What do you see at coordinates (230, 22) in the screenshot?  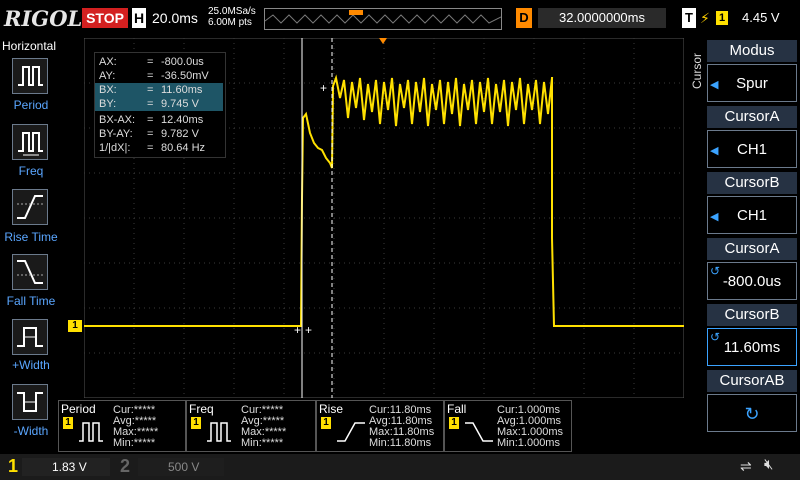 I see `memory-depth: 6.00M pts` at bounding box center [230, 22].